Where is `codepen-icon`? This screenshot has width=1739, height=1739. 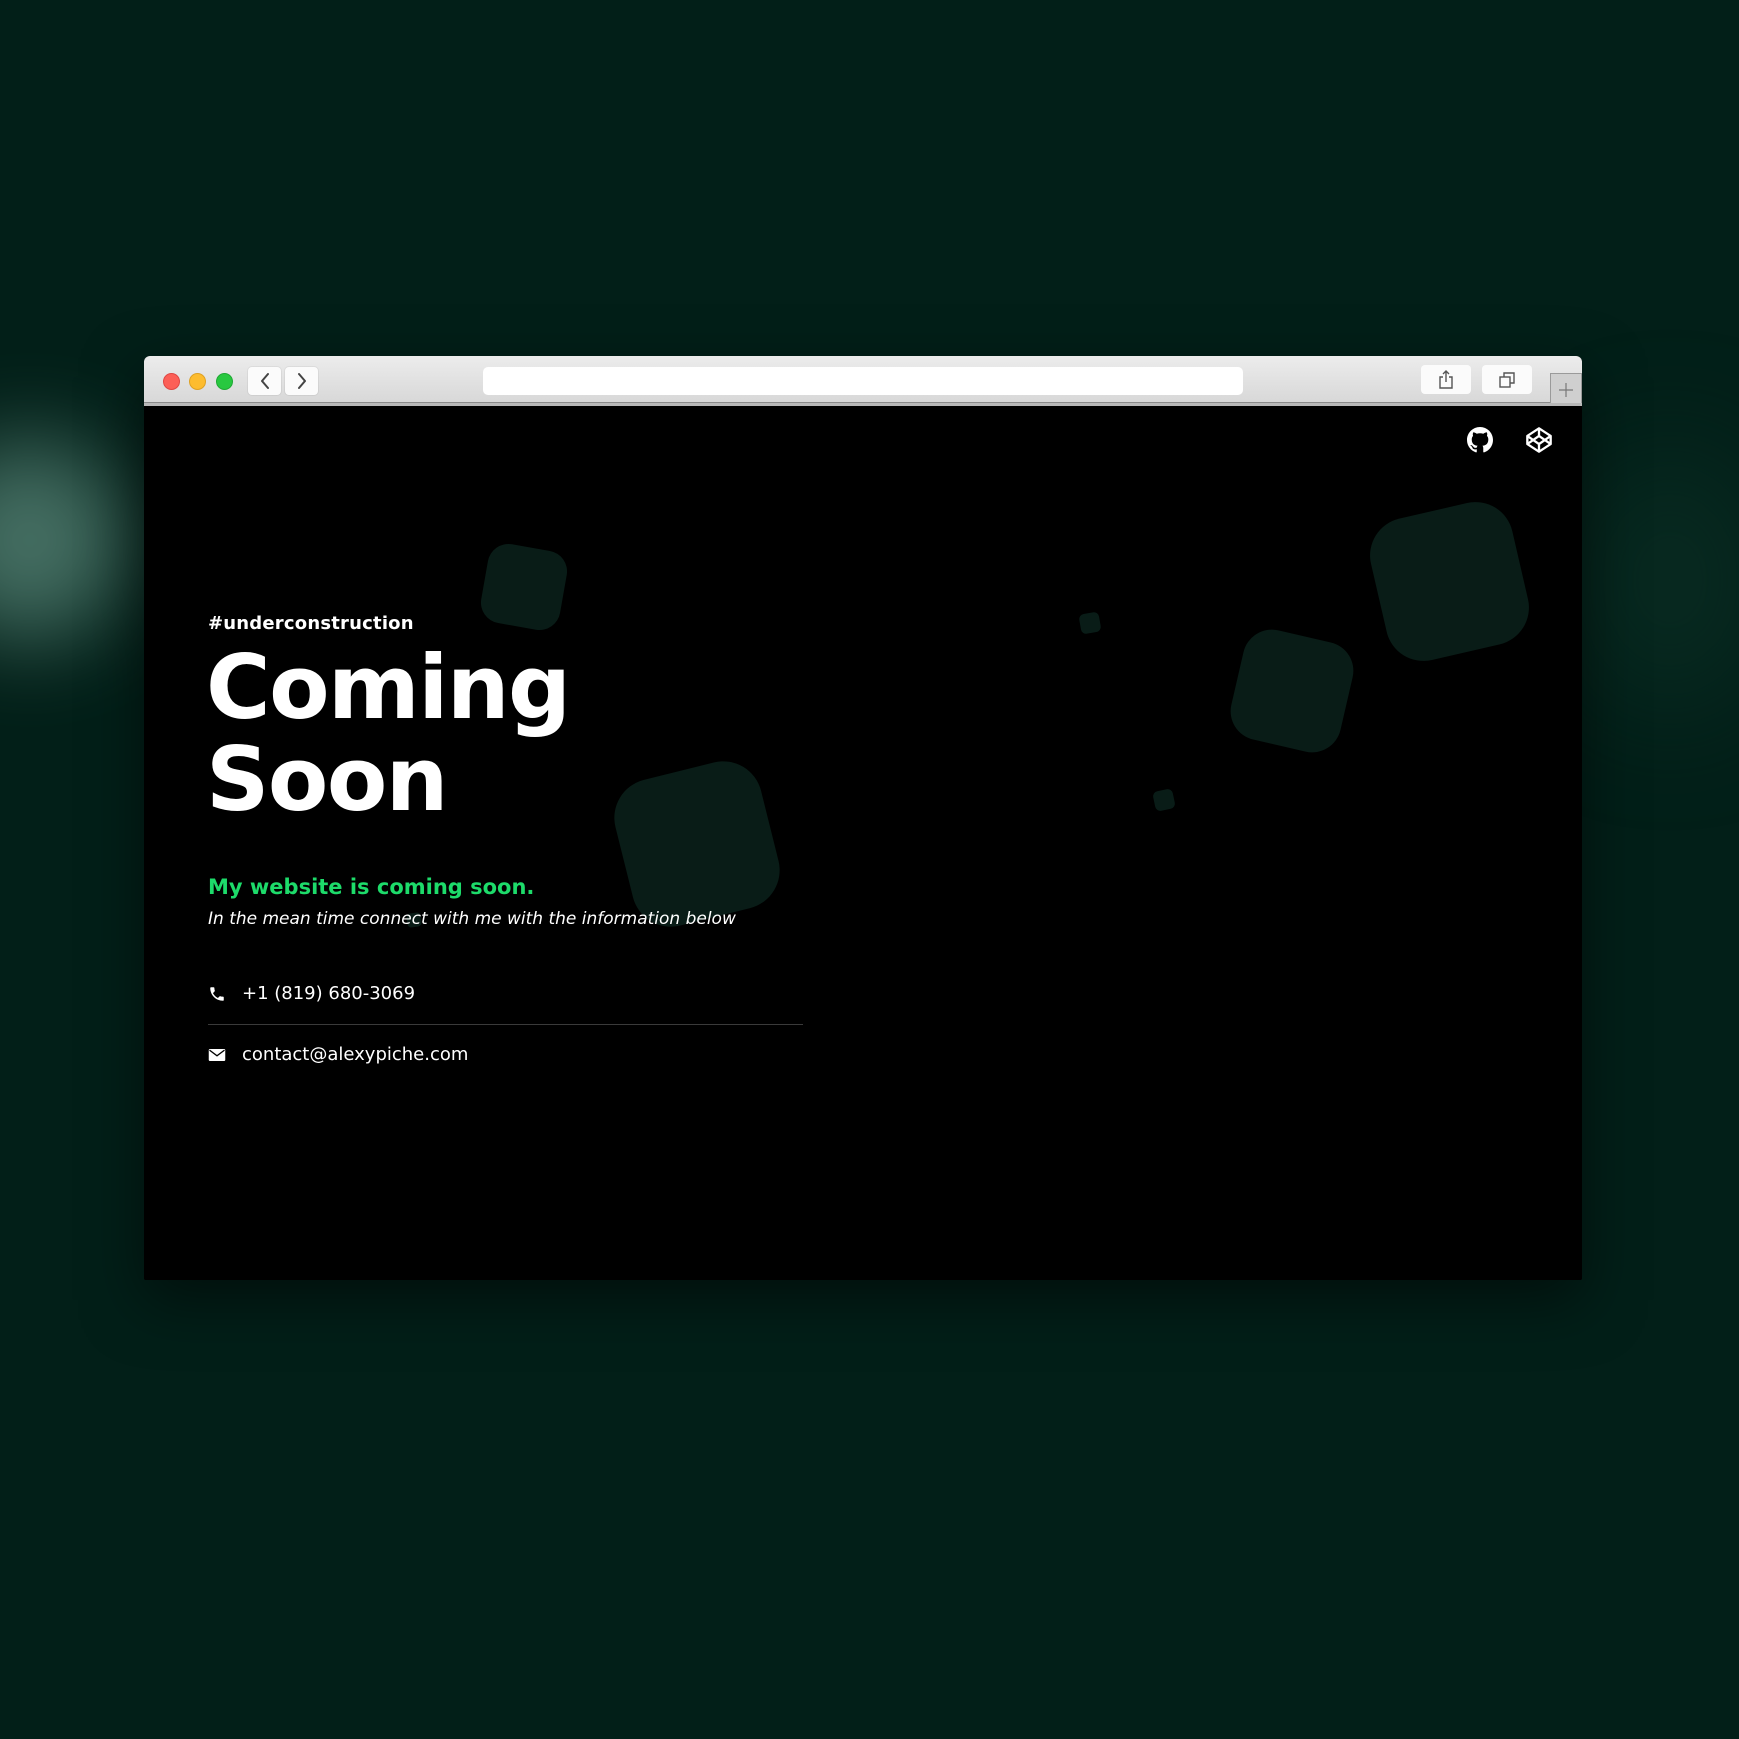 codepen-icon is located at coordinates (1539, 440).